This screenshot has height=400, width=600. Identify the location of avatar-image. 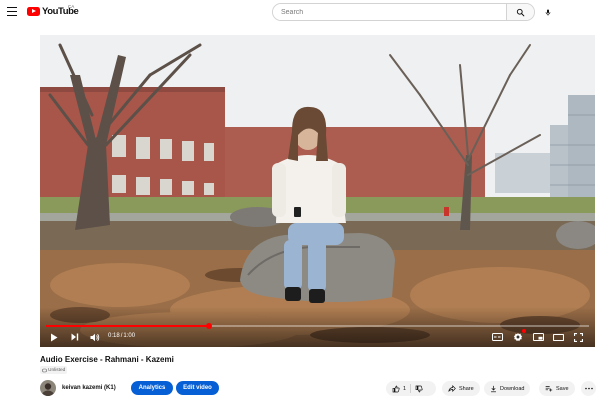
(48, 388).